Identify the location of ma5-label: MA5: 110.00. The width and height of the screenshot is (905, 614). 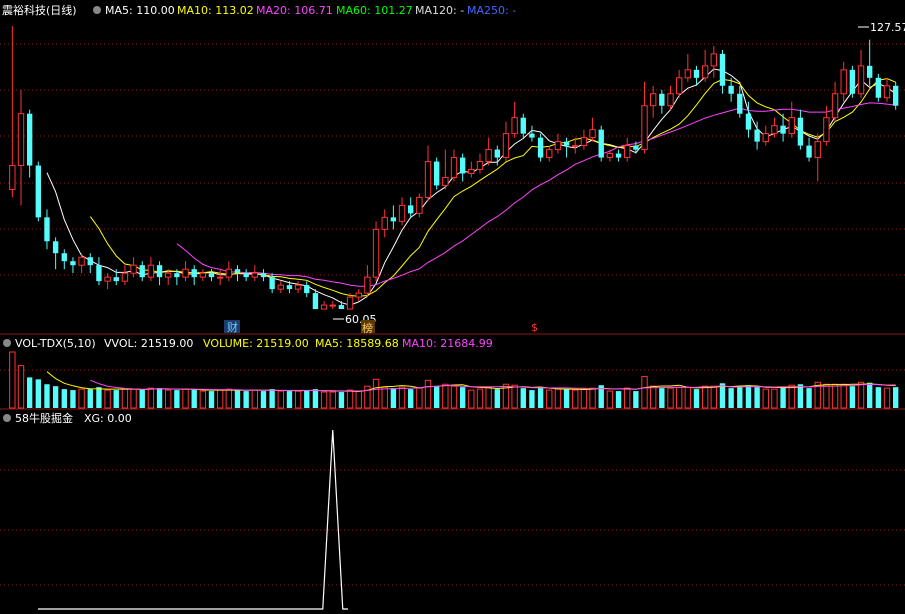
(140, 10).